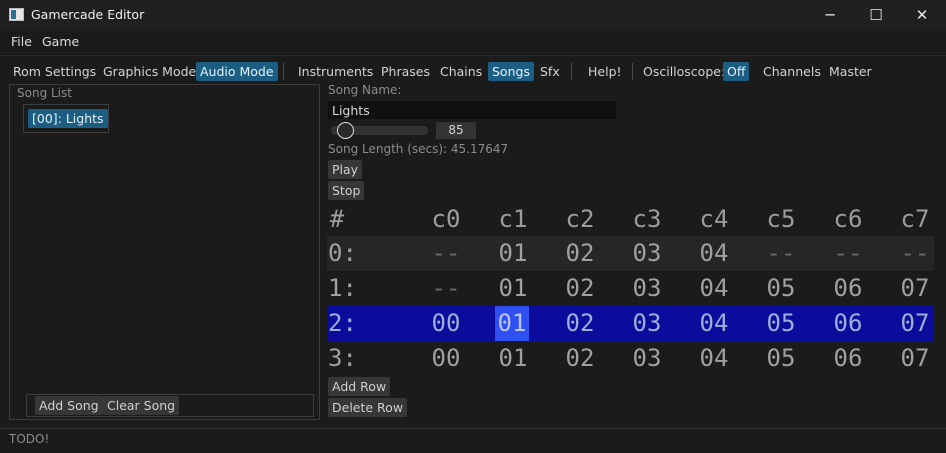 This screenshot has width=946, height=453. I want to click on add-song-button: Add Song, so click(69, 405).